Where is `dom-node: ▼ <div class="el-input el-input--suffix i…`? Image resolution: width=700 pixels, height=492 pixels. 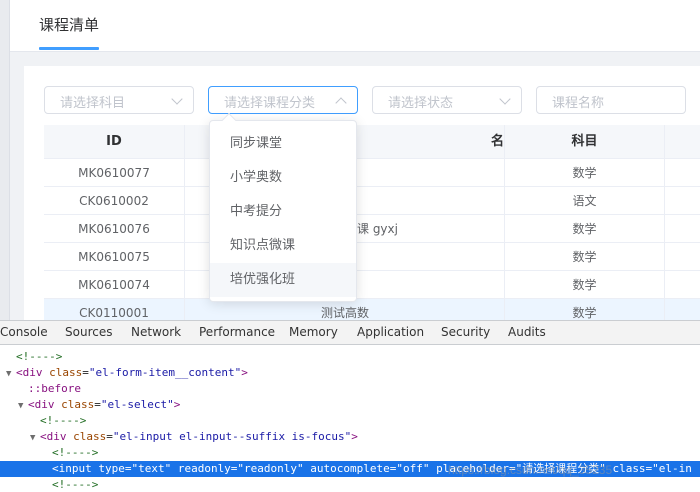
dom-node: ▼ <div class="el-input el-input--suffix i… is located at coordinates (350, 437).